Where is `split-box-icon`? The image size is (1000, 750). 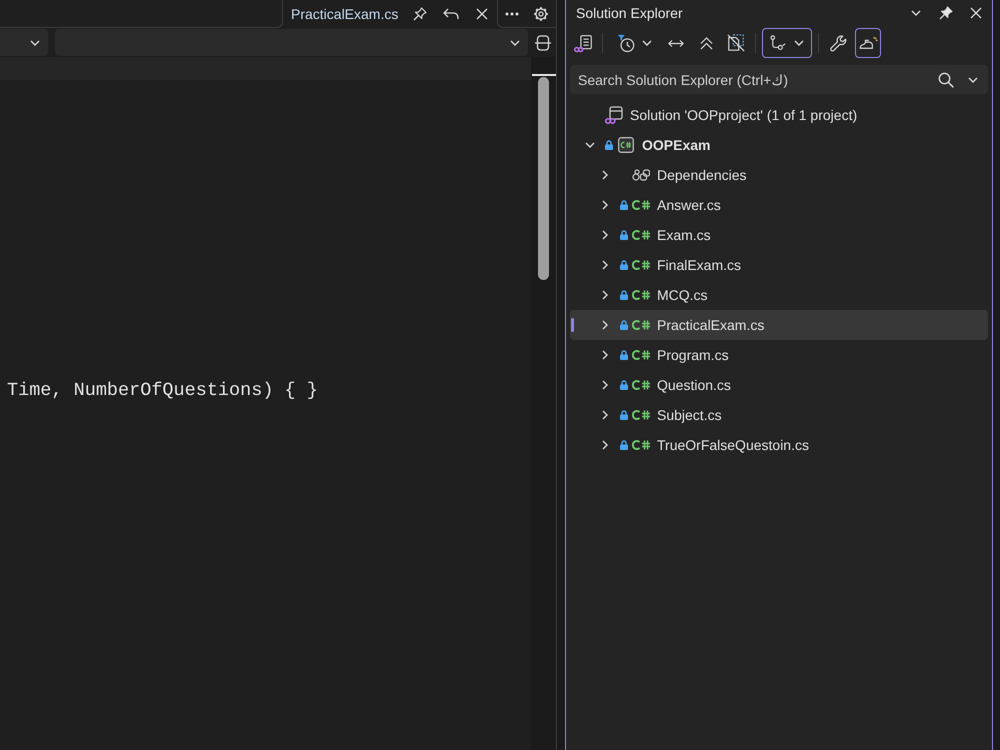
split-box-icon is located at coordinates (543, 42).